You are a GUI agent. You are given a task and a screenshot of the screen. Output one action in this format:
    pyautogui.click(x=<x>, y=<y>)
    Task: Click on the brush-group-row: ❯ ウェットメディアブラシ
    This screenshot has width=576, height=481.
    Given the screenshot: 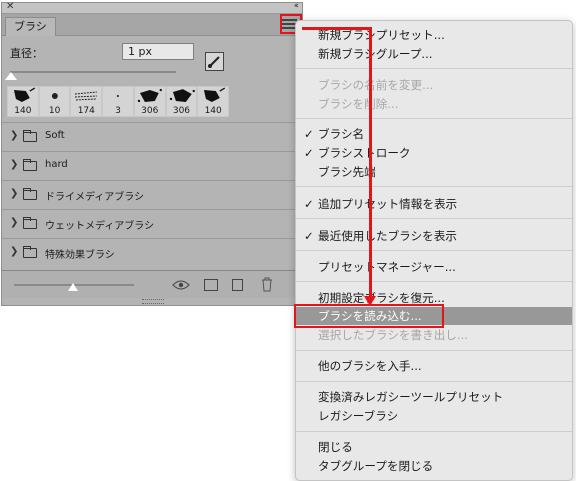 What is the action you would take?
    pyautogui.click(x=152, y=223)
    